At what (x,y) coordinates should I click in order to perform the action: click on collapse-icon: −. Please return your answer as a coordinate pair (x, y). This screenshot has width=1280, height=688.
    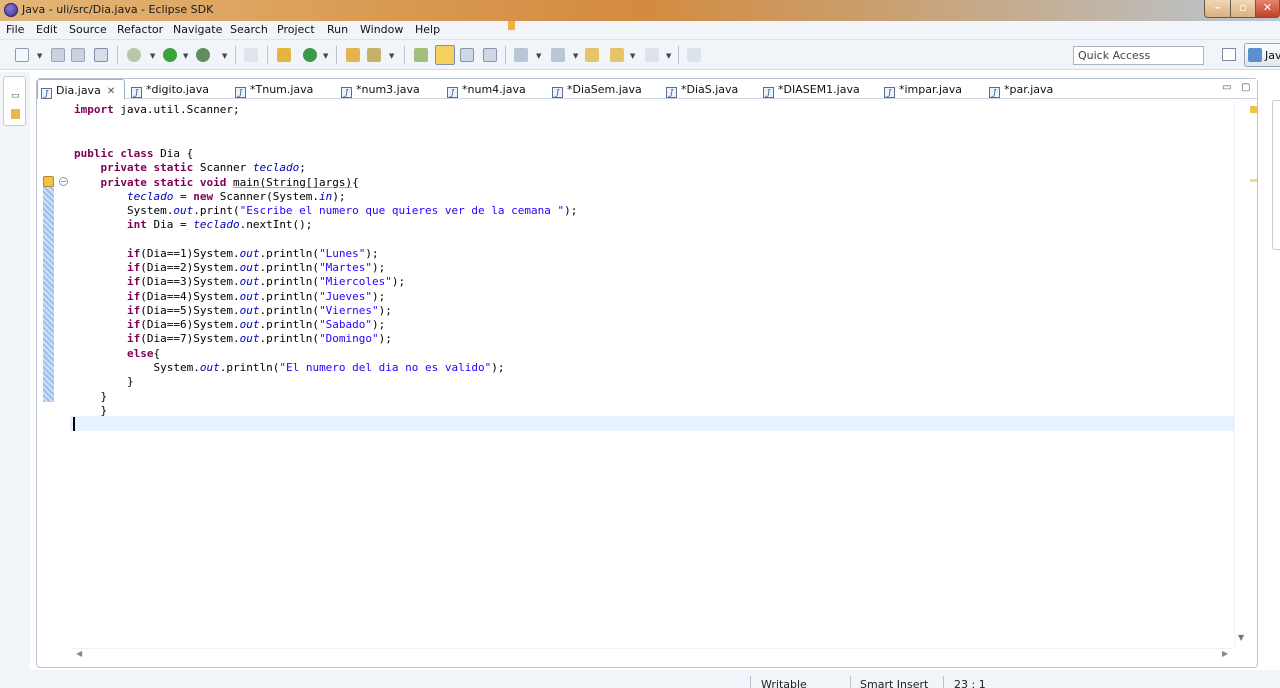
    Looking at the image, I should click on (63, 181).